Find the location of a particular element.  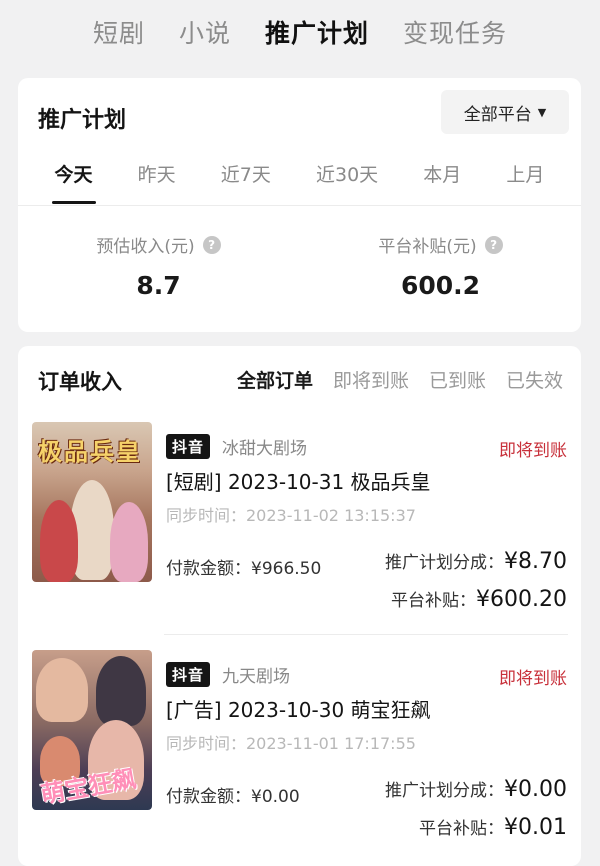

range-tab-30days: 近30天 is located at coordinates (347, 182).